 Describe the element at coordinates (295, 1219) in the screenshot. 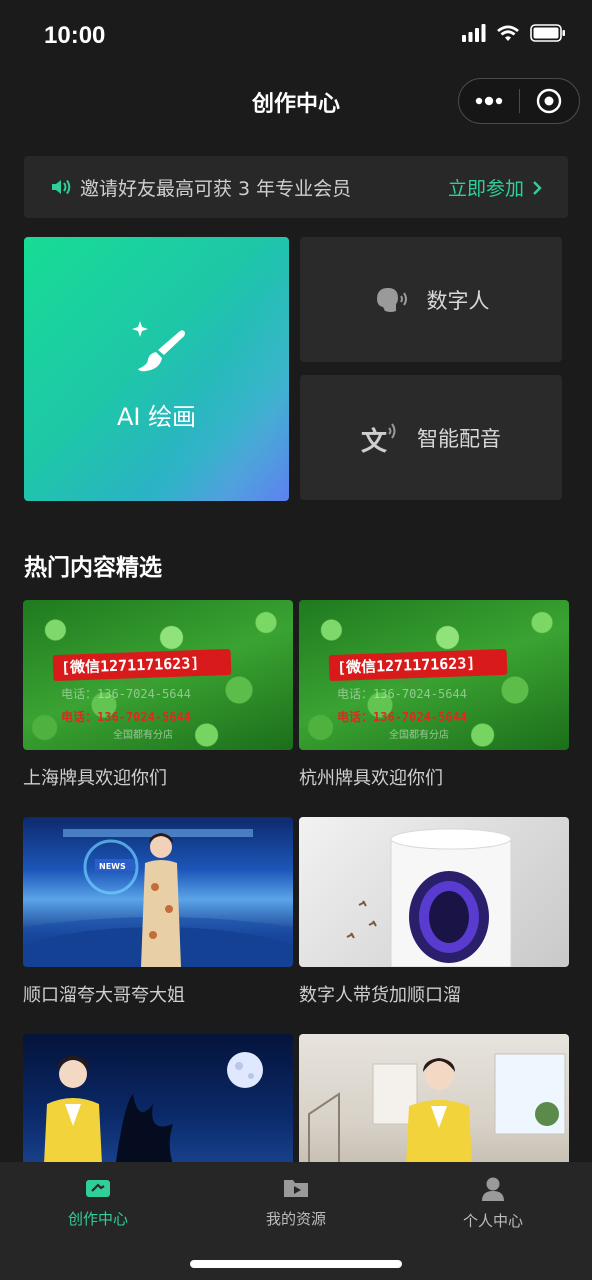

I see `tab-label: 我的资源` at that location.